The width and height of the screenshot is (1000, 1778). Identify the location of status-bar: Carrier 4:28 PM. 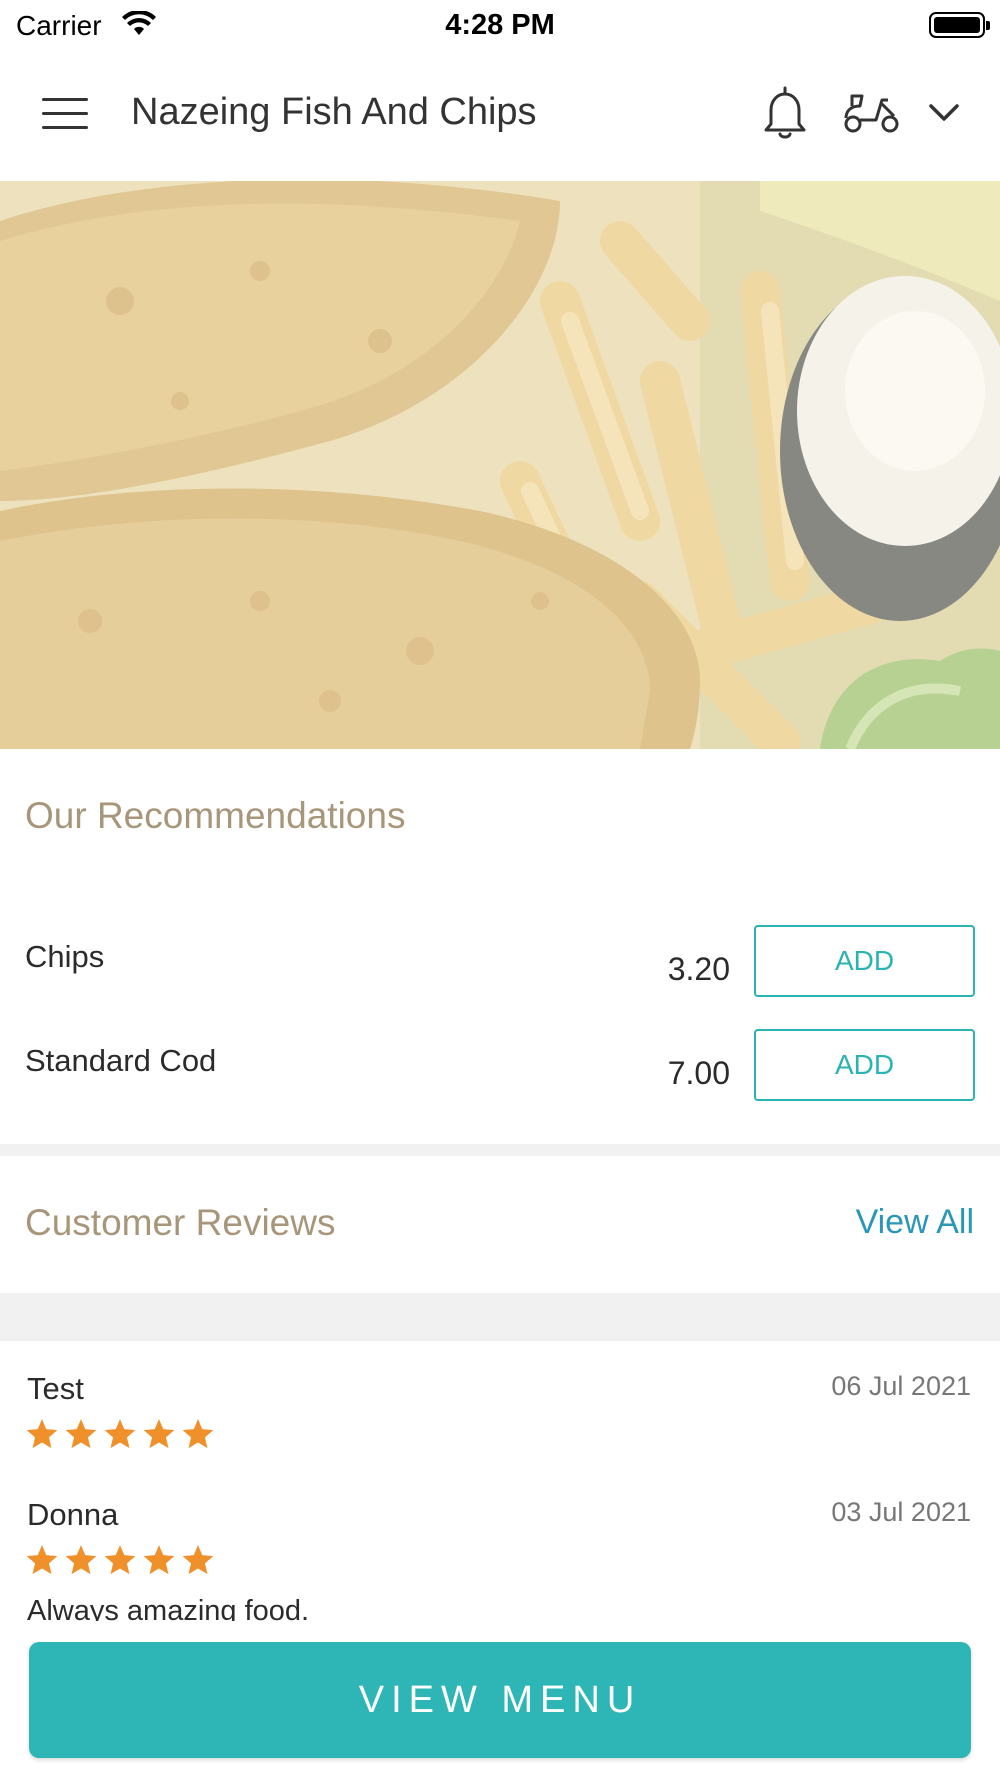
(500, 24).